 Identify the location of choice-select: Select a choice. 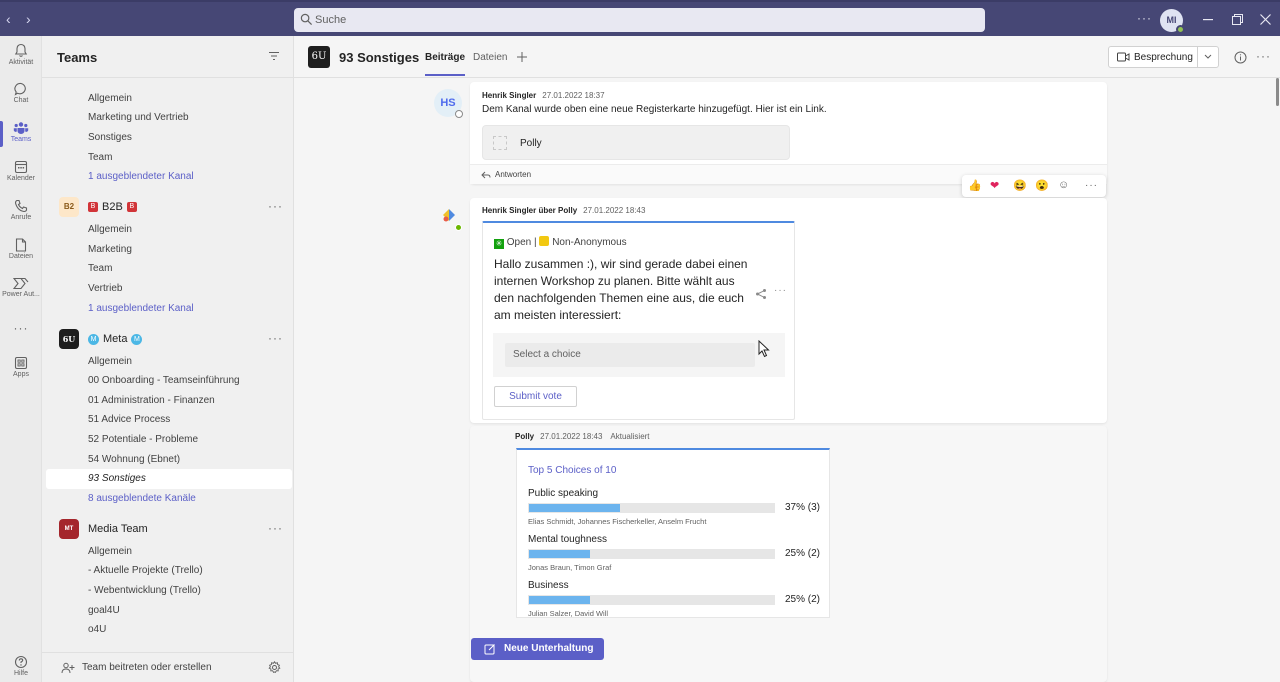
(630, 355).